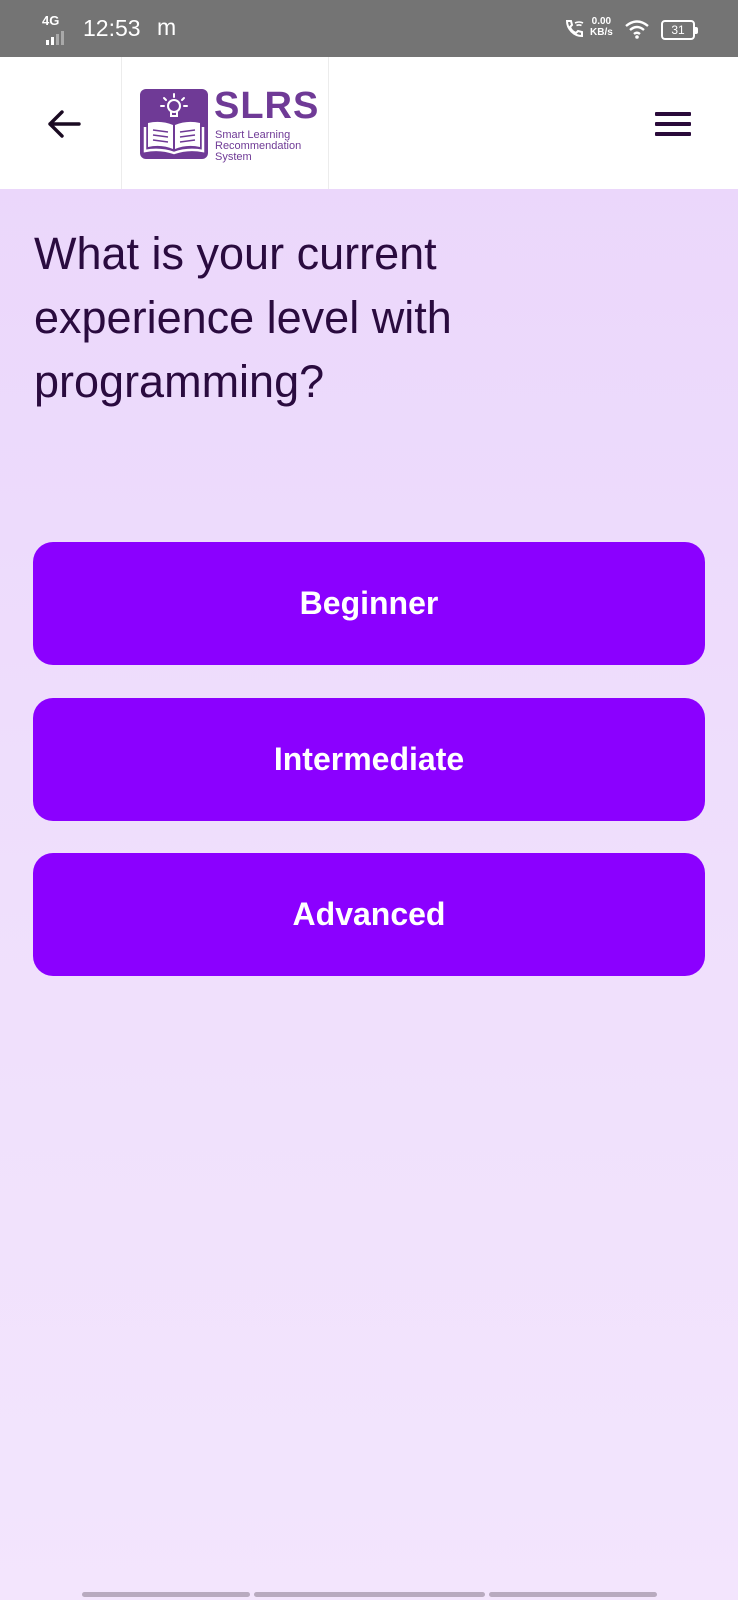 The width and height of the screenshot is (738, 1600). What do you see at coordinates (672, 124) in the screenshot?
I see `hamburger-menu-icon` at bounding box center [672, 124].